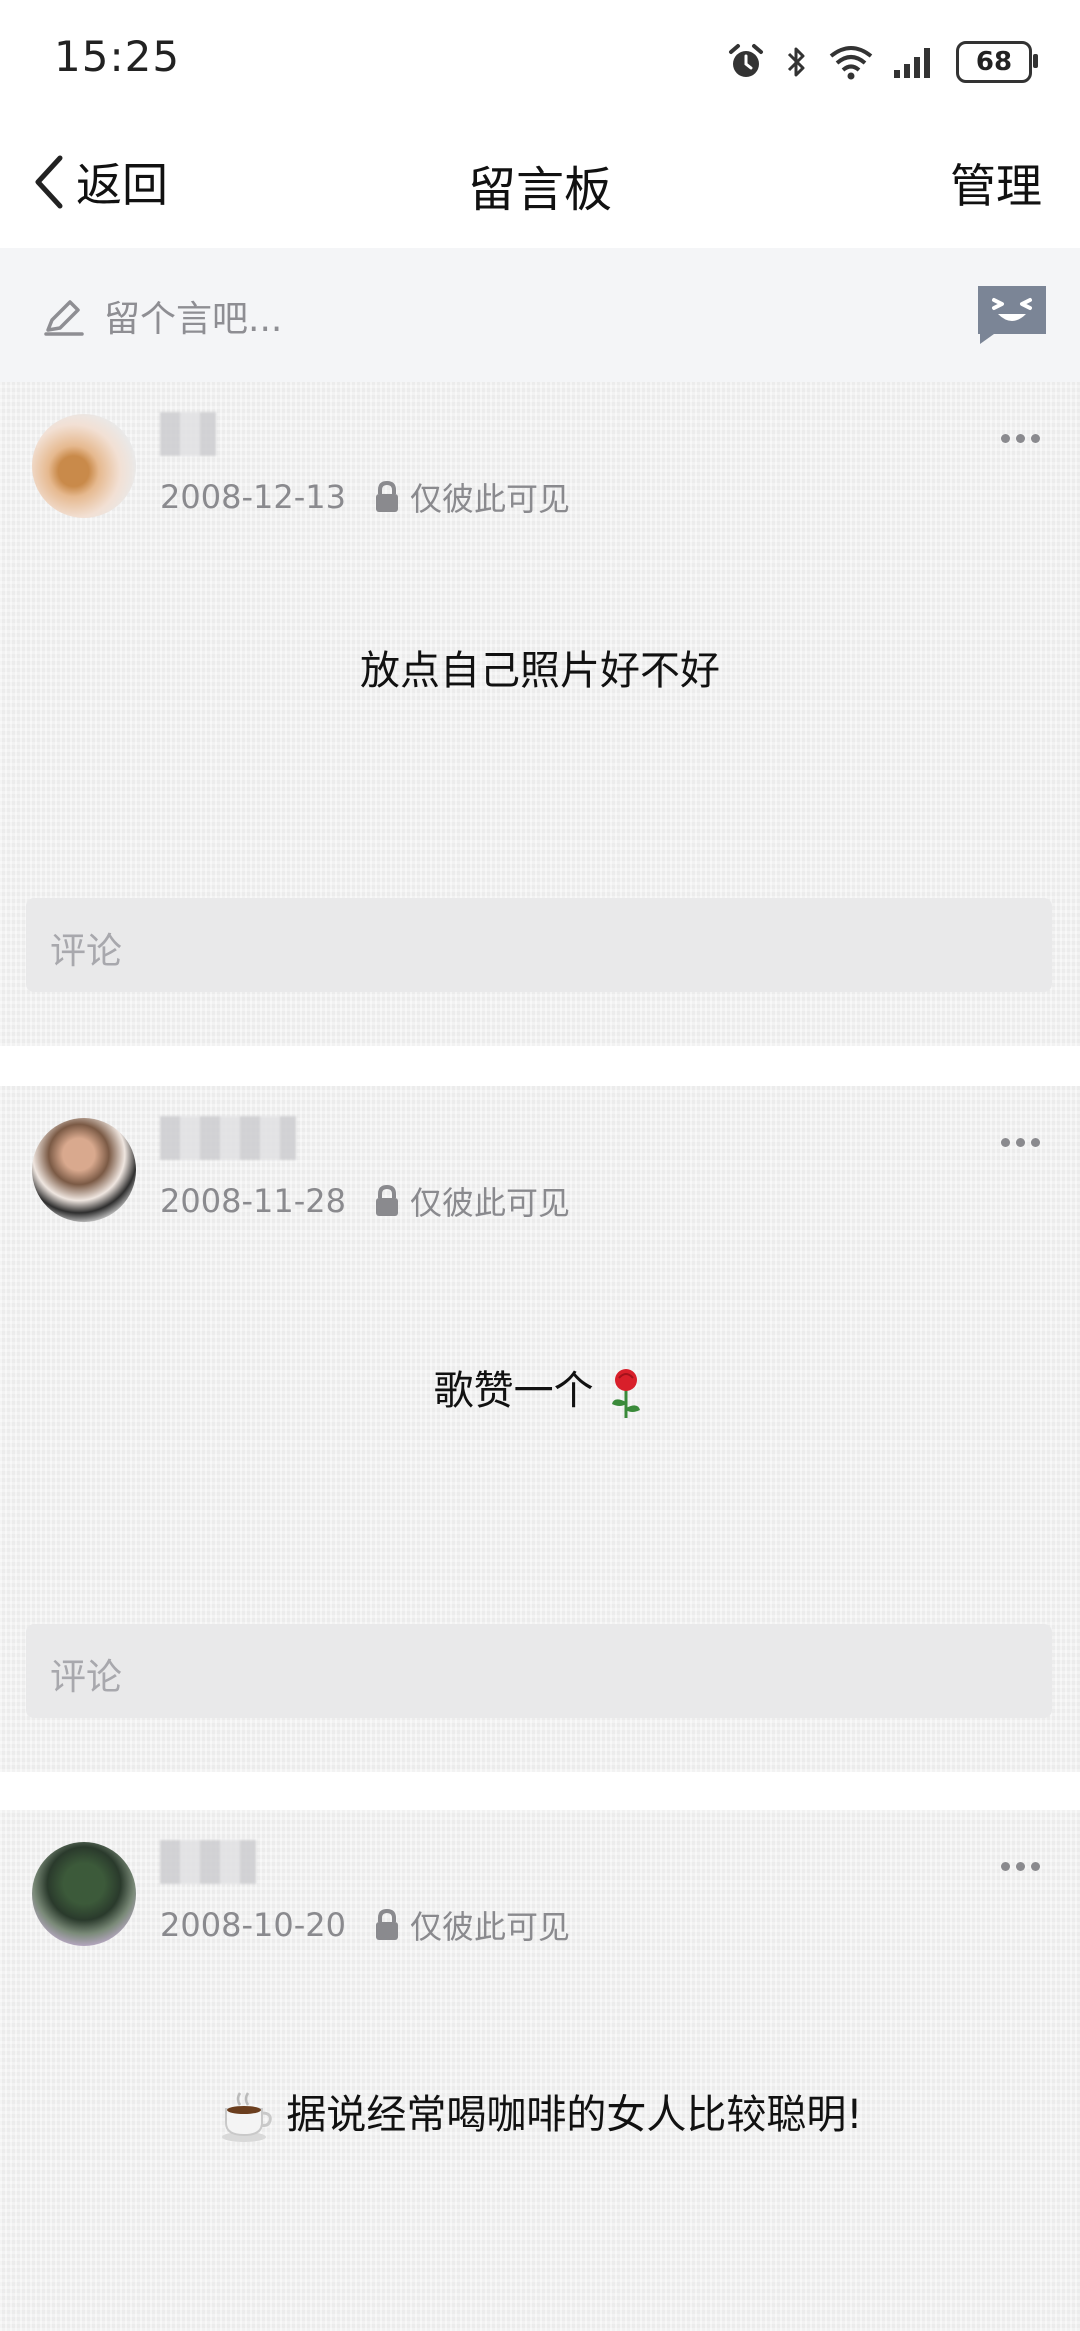 The height and width of the screenshot is (2331, 1080). What do you see at coordinates (1012, 314) in the screenshot?
I see `emoji-button` at bounding box center [1012, 314].